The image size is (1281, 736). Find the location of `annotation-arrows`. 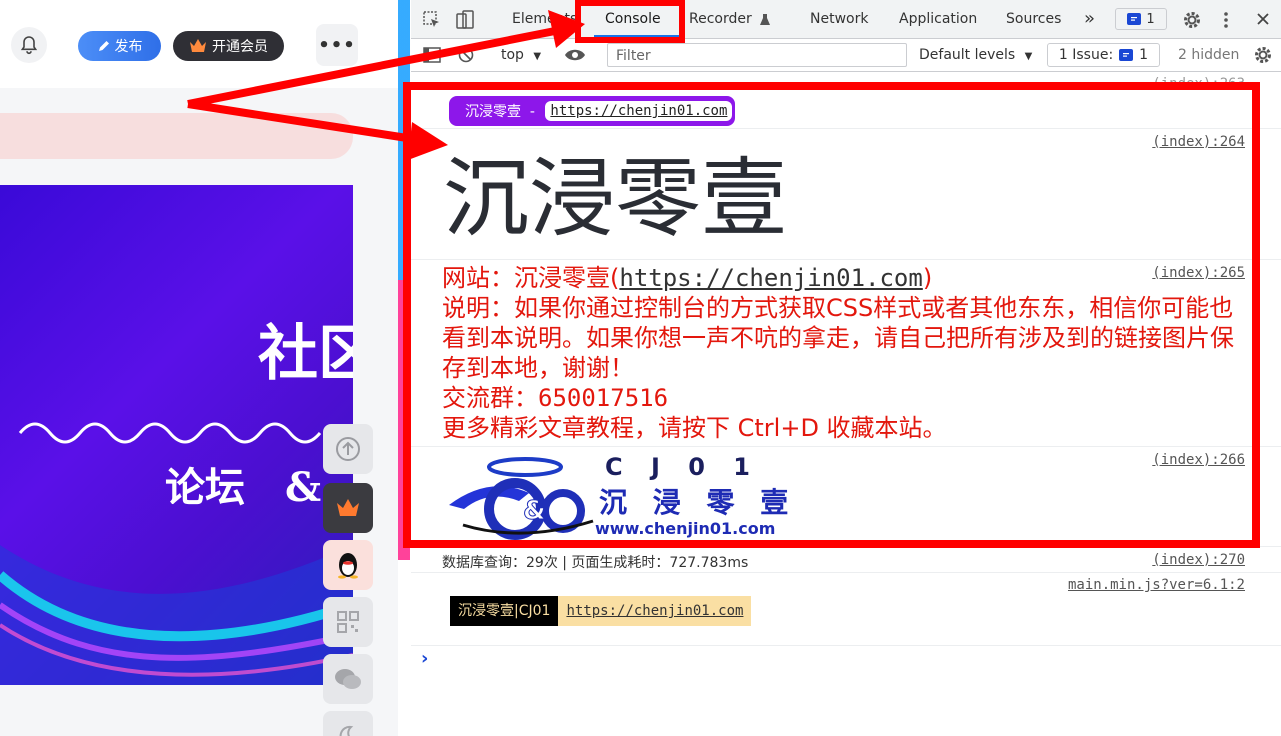

annotation-arrows is located at coordinates (386, 85).